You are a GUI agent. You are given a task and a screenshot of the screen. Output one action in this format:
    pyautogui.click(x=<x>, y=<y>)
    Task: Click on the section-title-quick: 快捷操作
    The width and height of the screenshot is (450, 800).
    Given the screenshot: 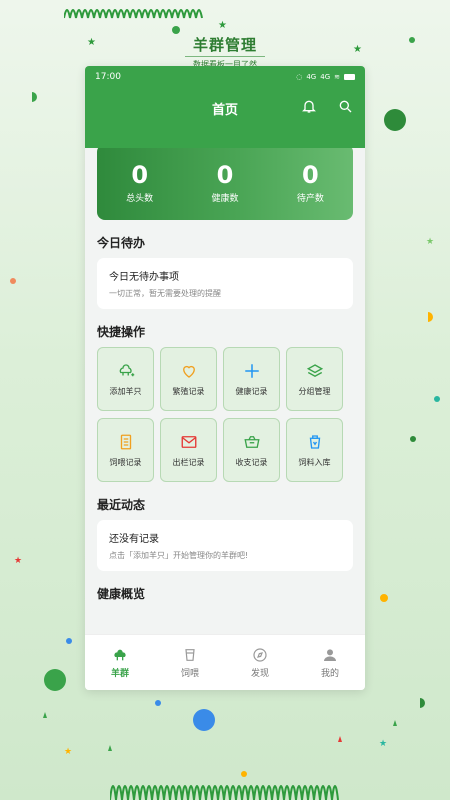 What is the action you would take?
    pyautogui.click(x=121, y=332)
    